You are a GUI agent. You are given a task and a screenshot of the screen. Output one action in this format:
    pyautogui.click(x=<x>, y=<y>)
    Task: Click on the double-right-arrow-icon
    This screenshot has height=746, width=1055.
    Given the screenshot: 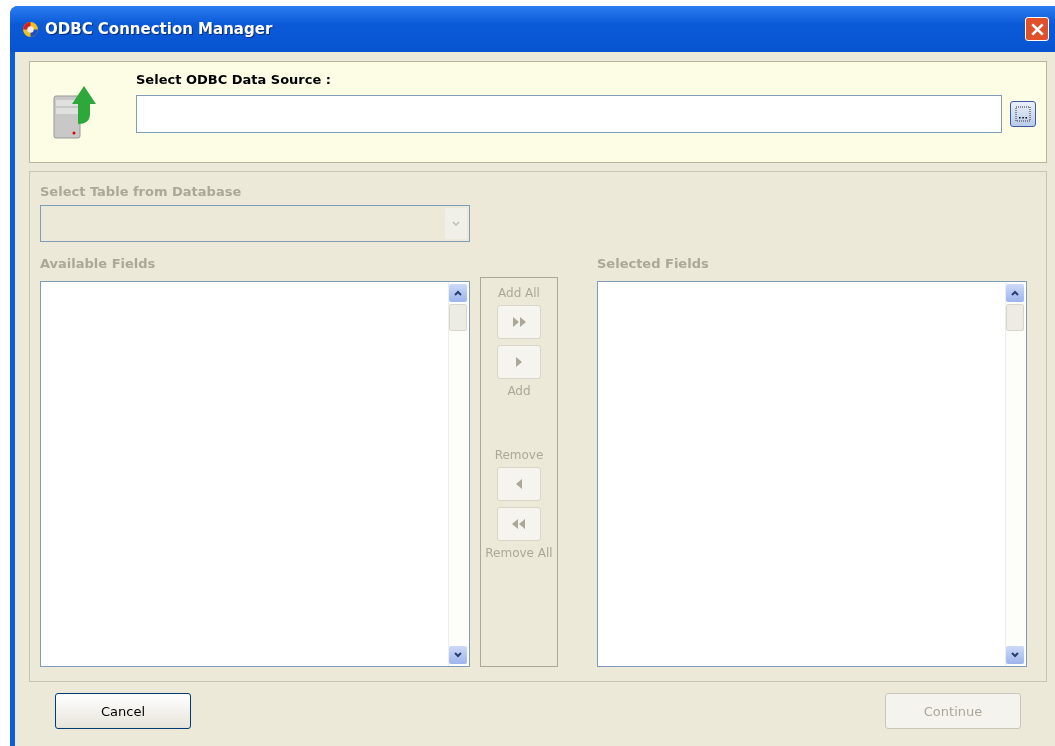 What is the action you would take?
    pyautogui.click(x=519, y=322)
    